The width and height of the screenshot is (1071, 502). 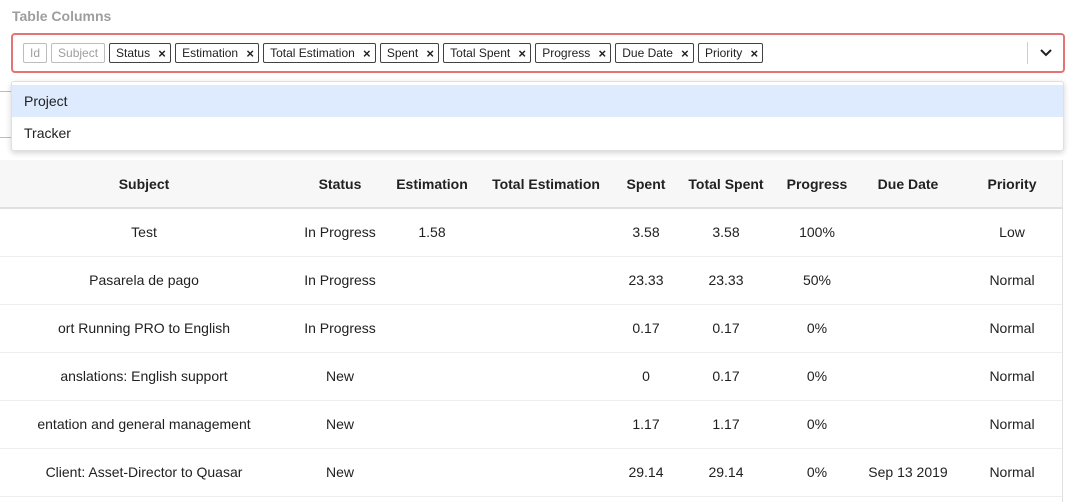 I want to click on column-header: Status, so click(x=340, y=184).